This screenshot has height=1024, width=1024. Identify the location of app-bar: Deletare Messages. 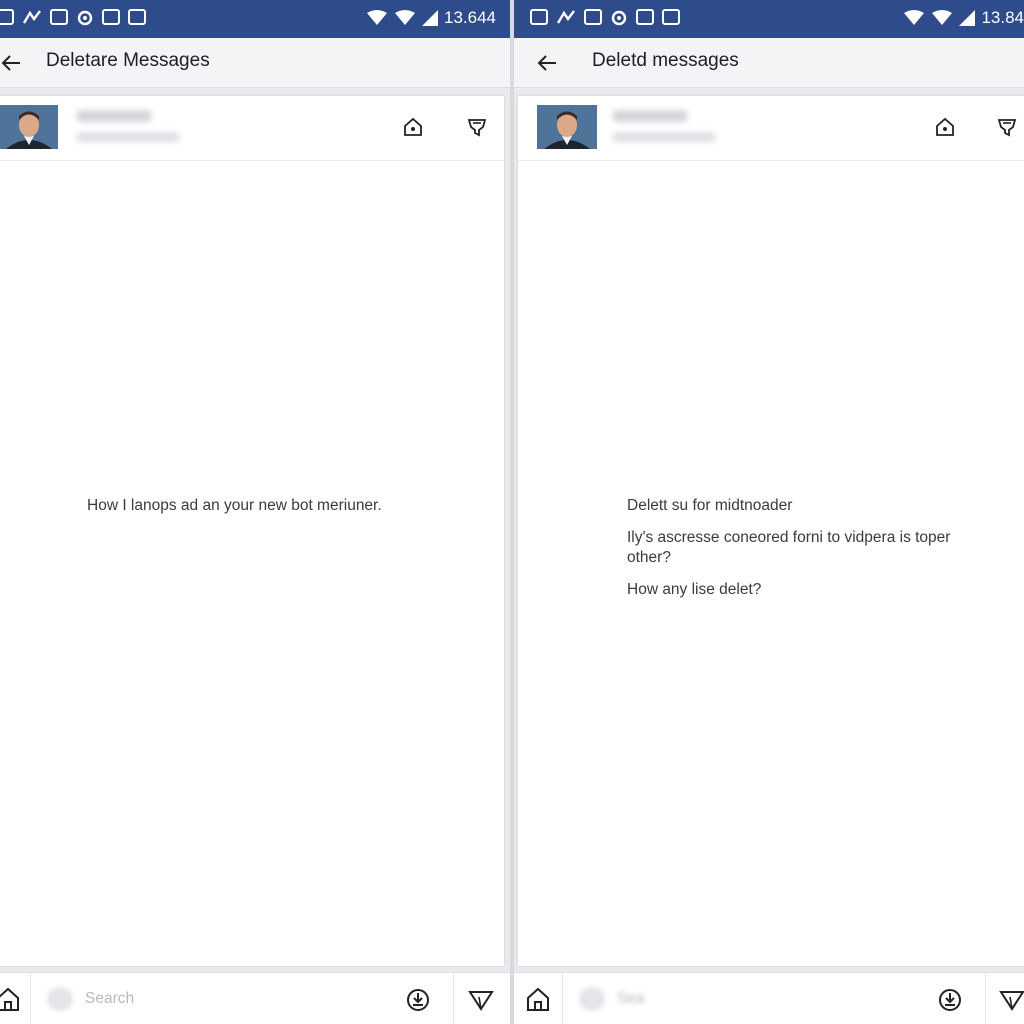
(255, 63).